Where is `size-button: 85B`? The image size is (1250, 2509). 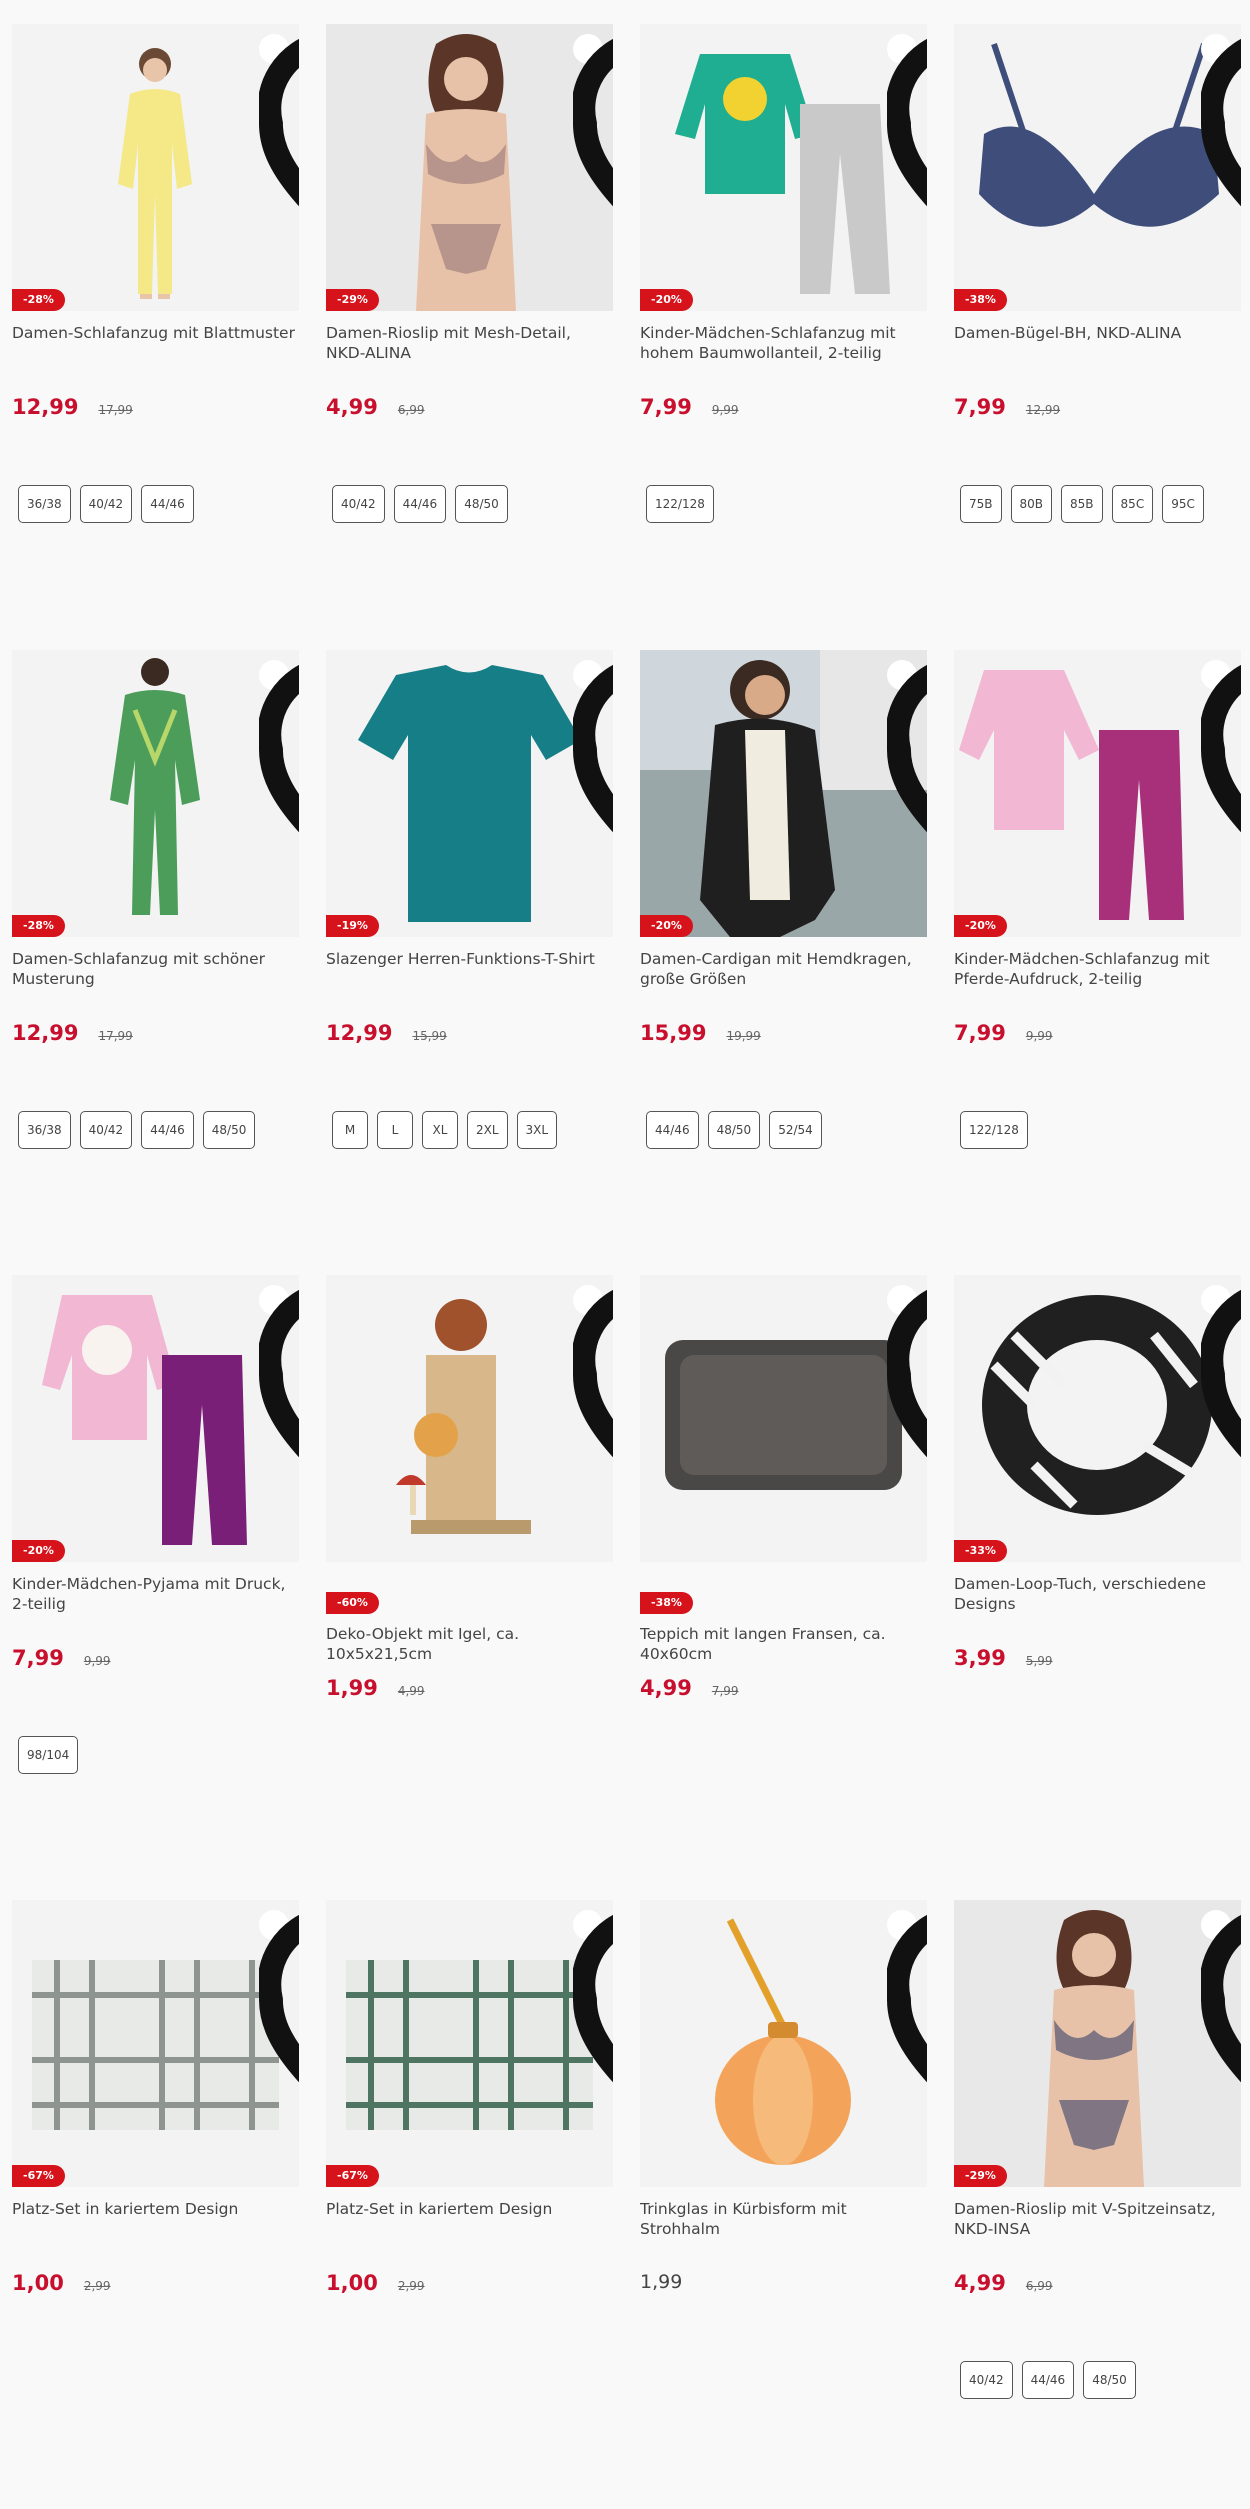
size-button: 85B is located at coordinates (1082, 504).